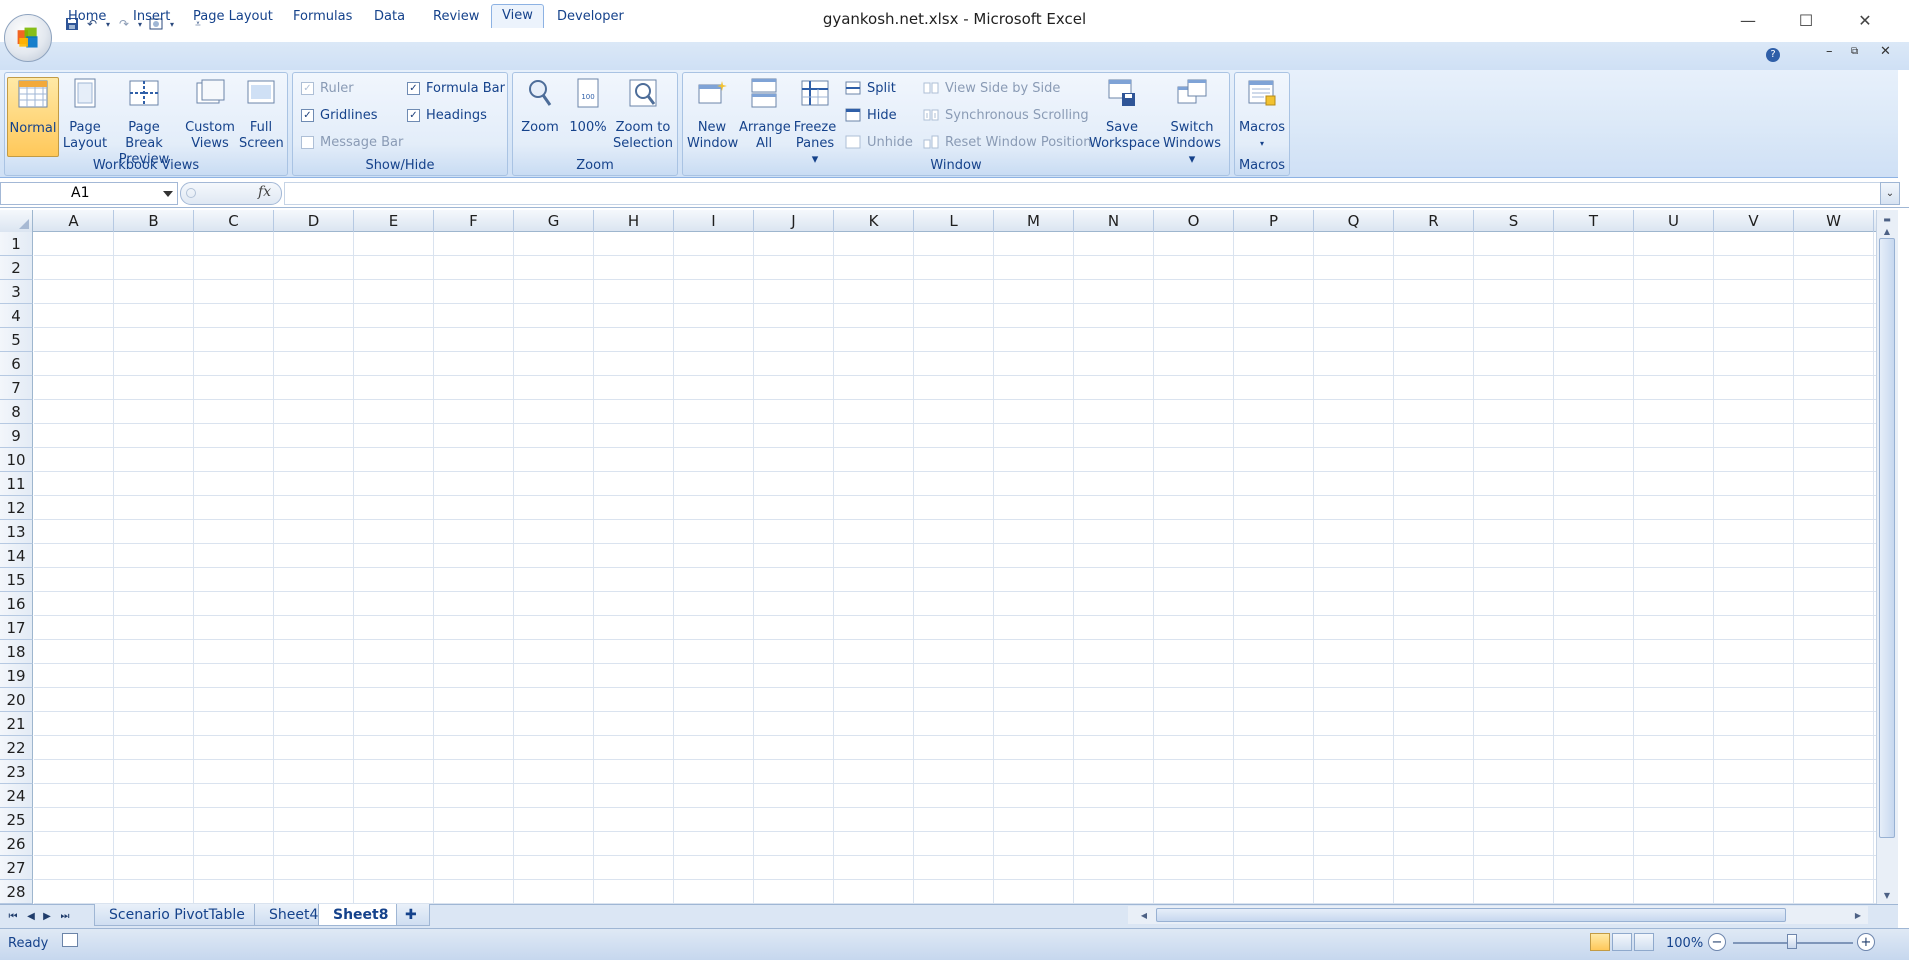 The height and width of the screenshot is (960, 1909). I want to click on row-header-28: 28, so click(16, 892).